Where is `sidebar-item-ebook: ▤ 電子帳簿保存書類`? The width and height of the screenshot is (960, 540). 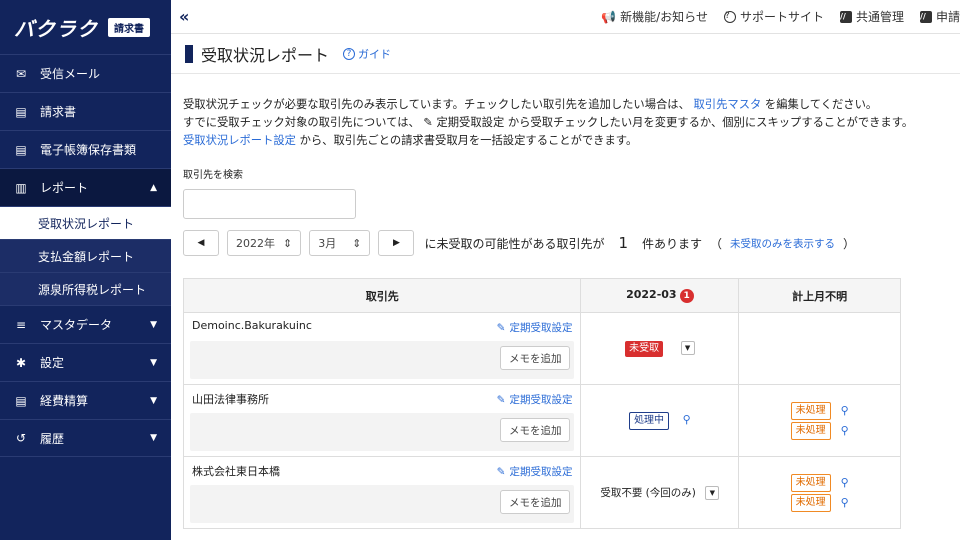 sidebar-item-ebook: ▤ 電子帳簿保存書類 is located at coordinates (85, 149).